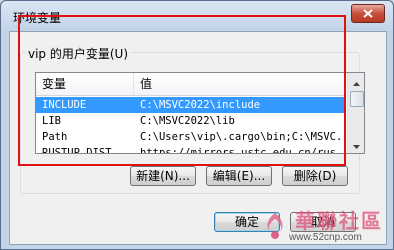 This screenshot has height=250, width=394. I want to click on chevron-down-icon, so click(356, 145).